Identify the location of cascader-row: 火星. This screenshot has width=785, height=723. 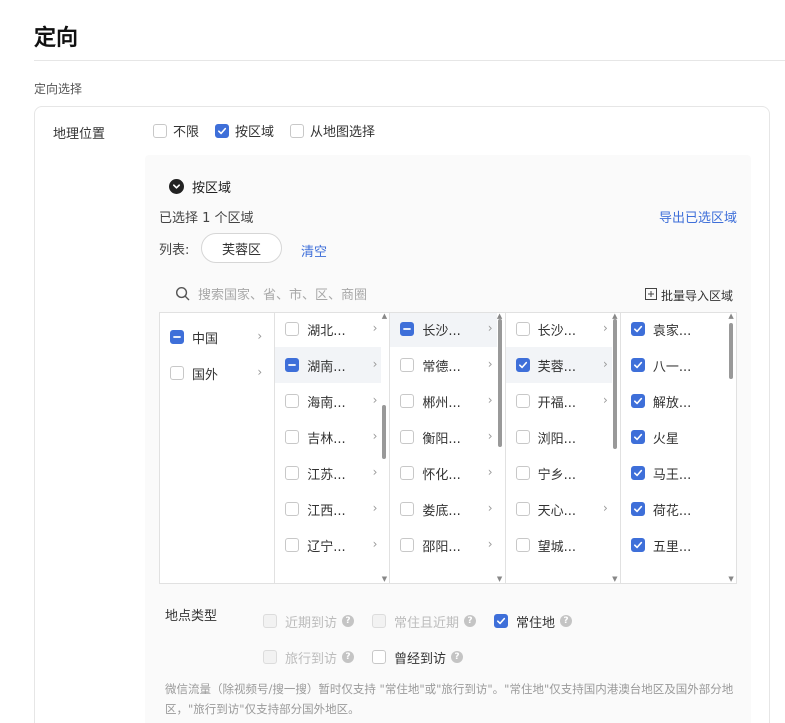
(674, 437).